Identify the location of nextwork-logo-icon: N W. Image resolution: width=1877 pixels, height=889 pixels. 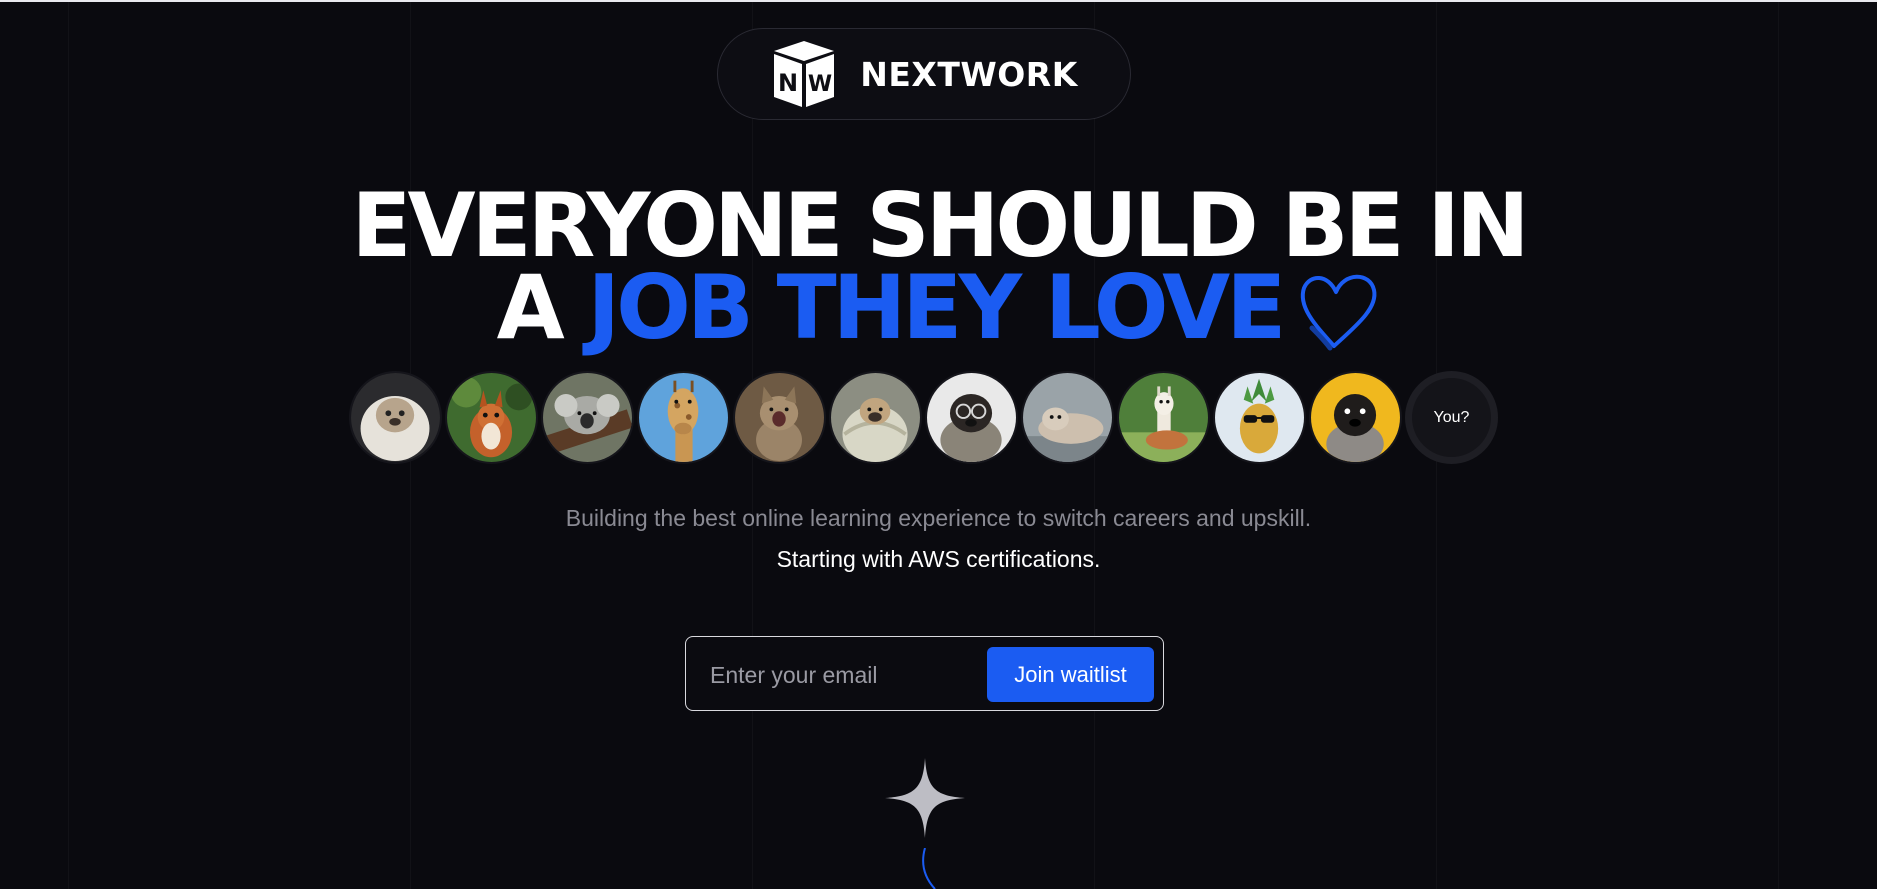
(804, 74).